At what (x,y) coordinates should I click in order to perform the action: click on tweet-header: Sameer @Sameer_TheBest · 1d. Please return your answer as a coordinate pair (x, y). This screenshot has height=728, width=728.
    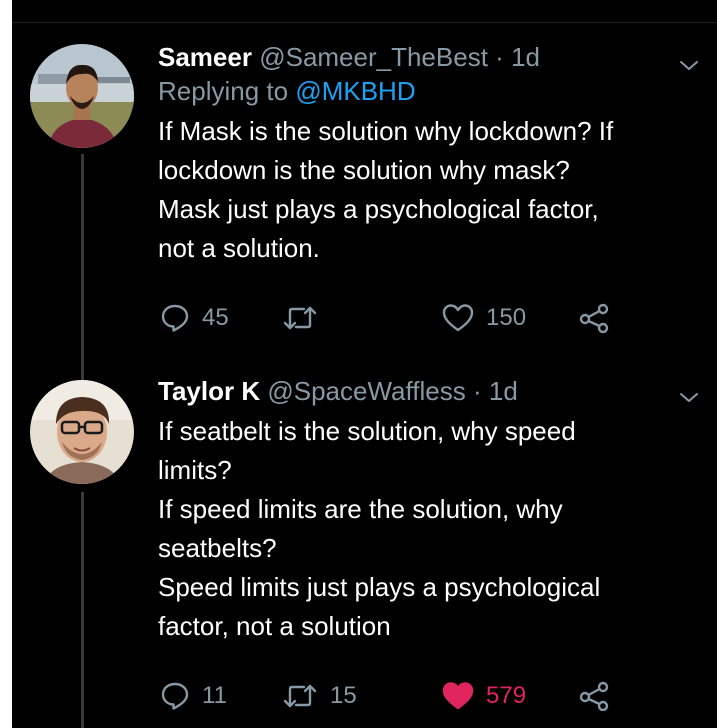
    Looking at the image, I should click on (428, 57).